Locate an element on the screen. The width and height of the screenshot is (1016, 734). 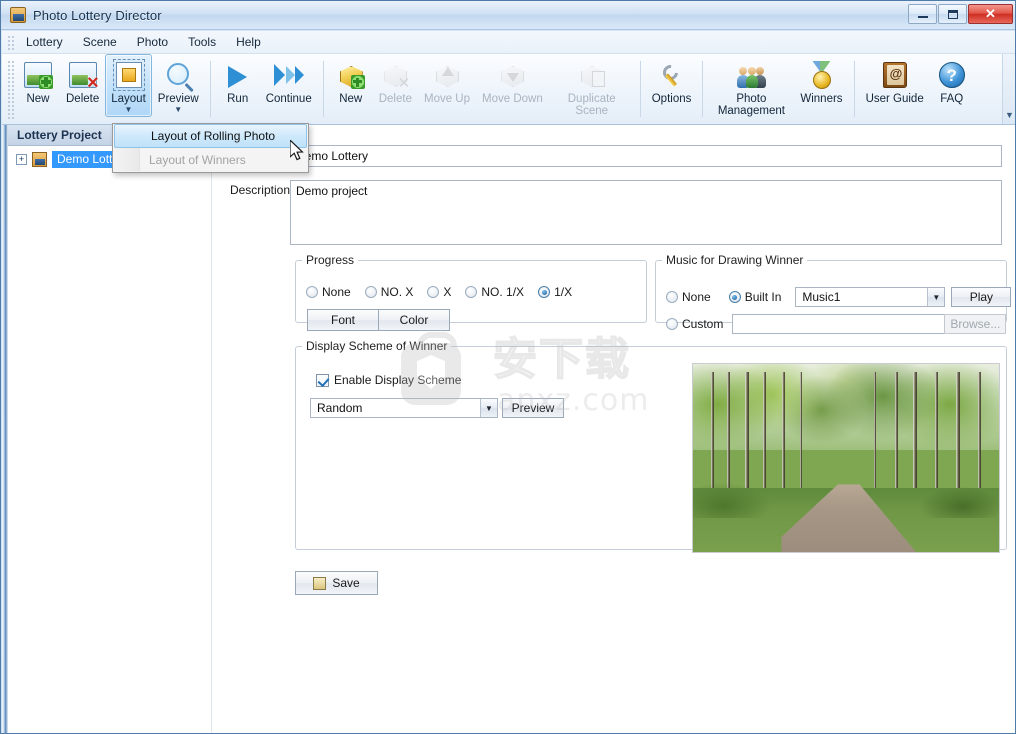
close-icon: ✕ is located at coordinates (990, 13).